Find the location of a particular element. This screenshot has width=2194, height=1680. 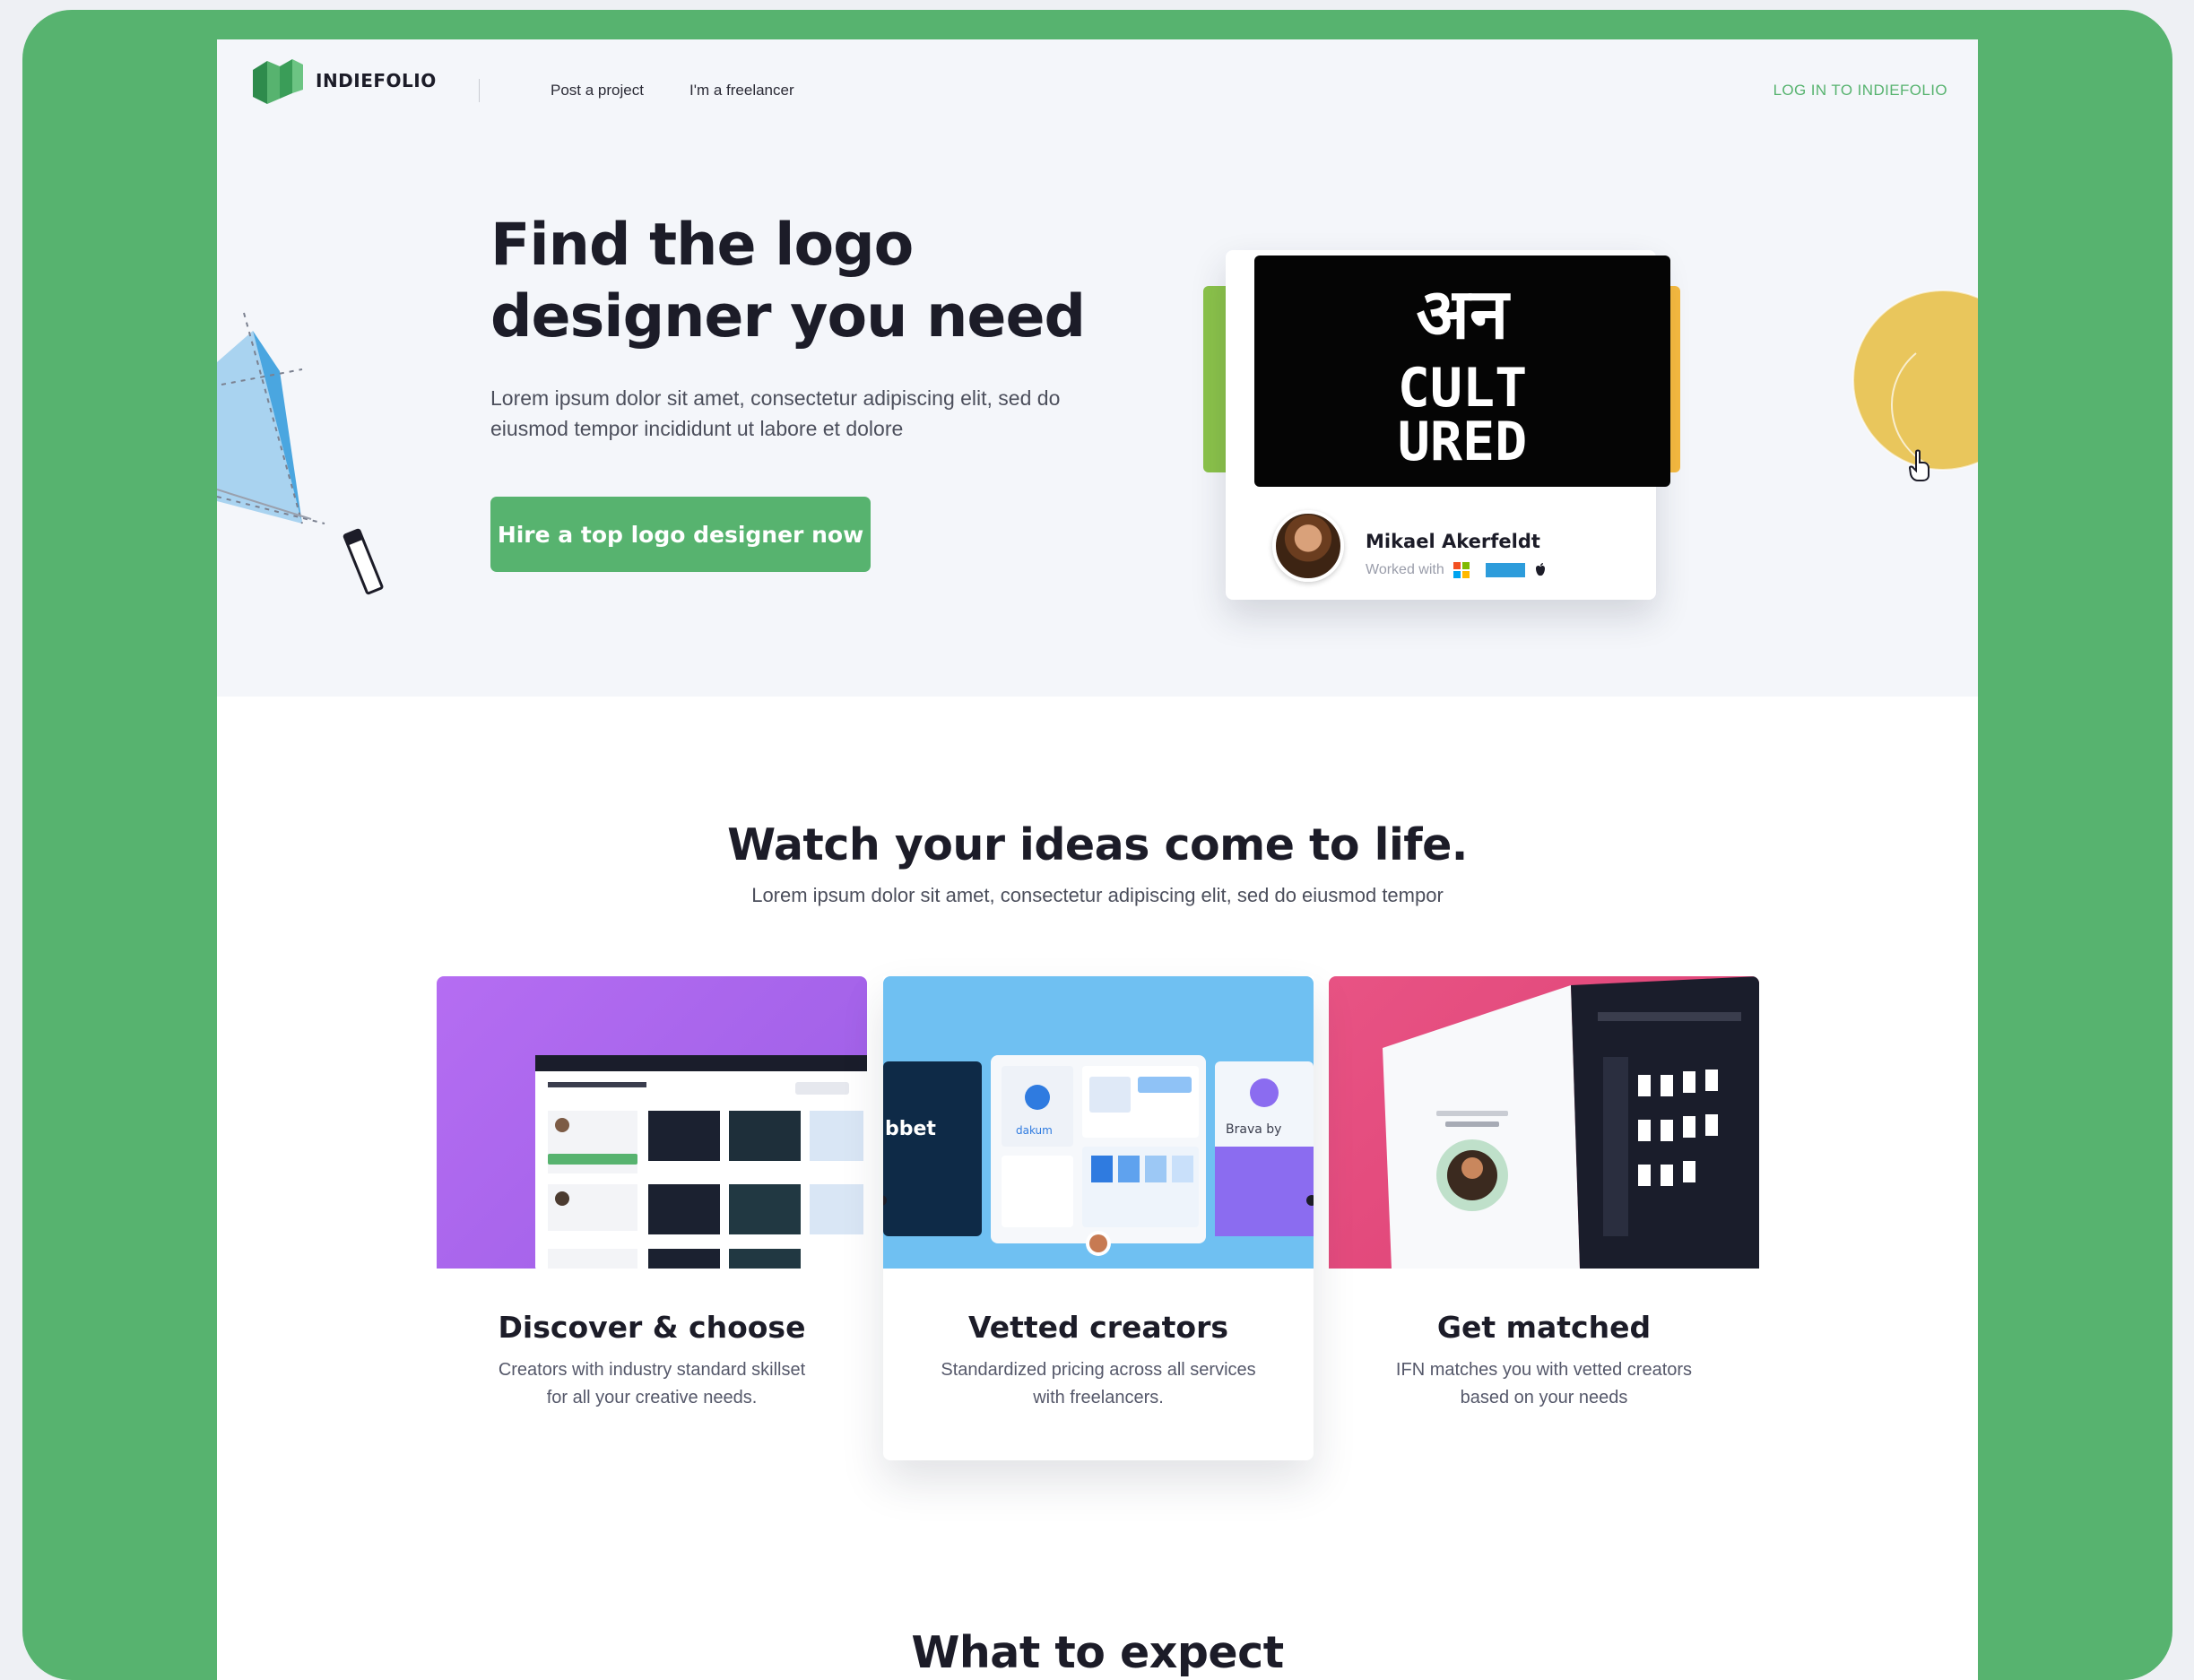

what-to-expect-title: What to expect is located at coordinates (1097, 1652).